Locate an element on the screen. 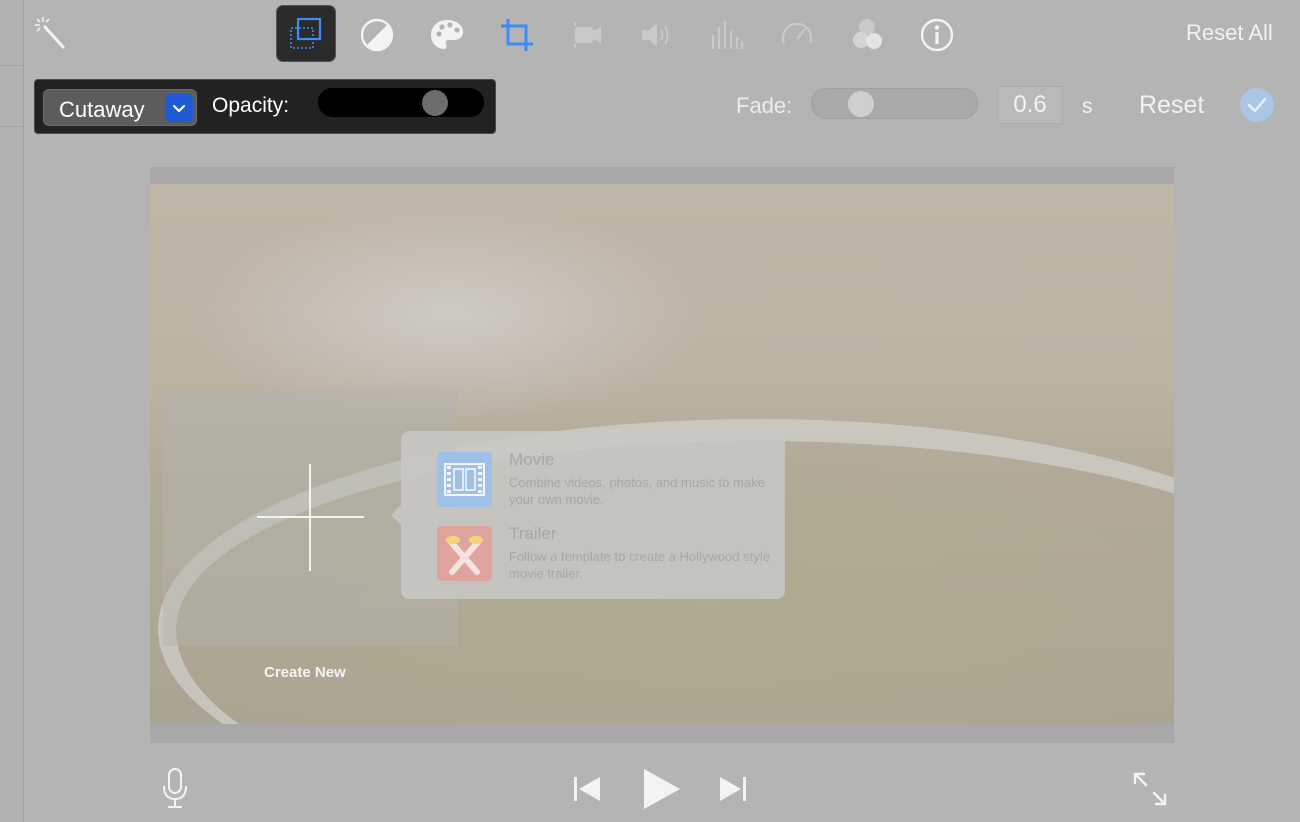 The width and height of the screenshot is (1300, 822). chevron-down-icon is located at coordinates (179, 108).